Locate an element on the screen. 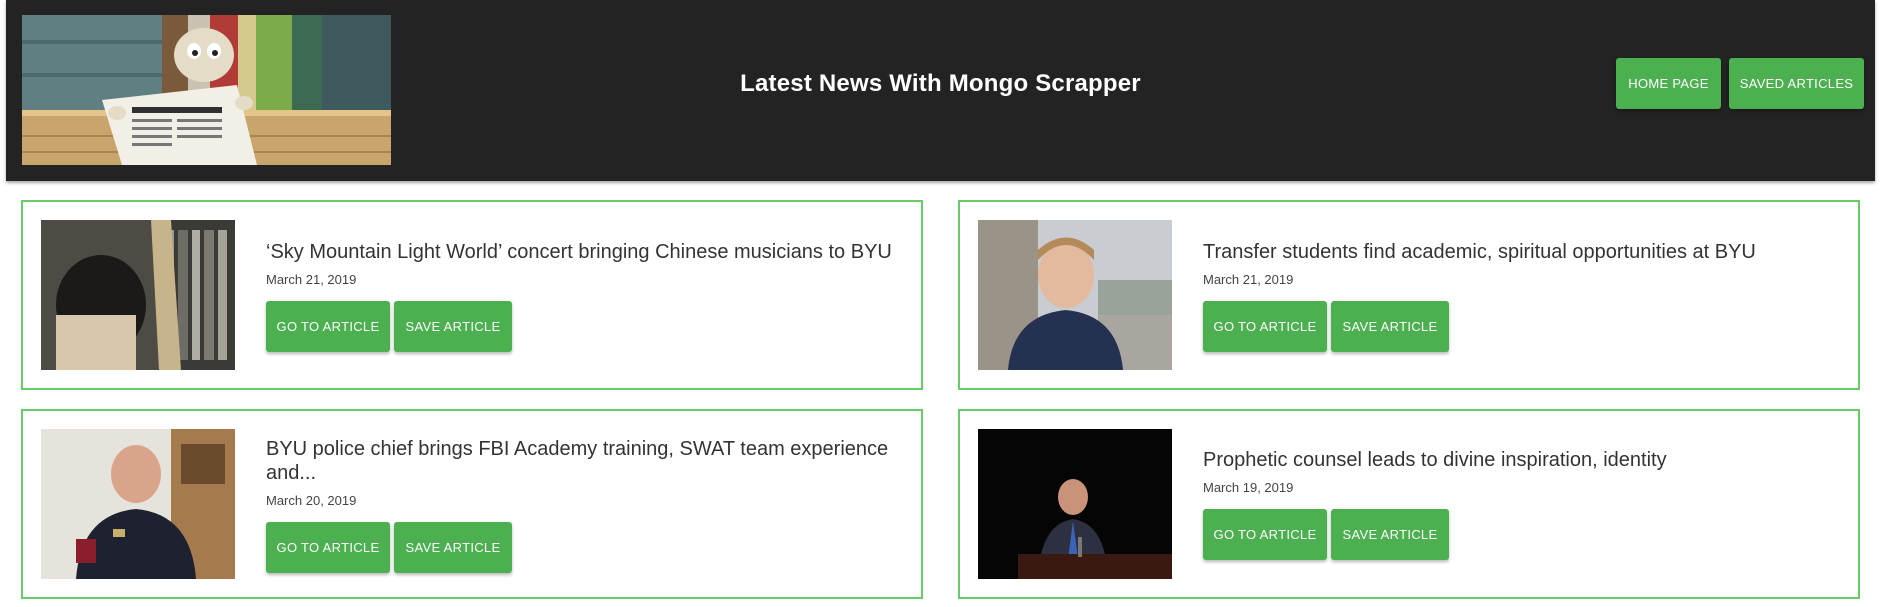  logo-image is located at coordinates (206, 90).